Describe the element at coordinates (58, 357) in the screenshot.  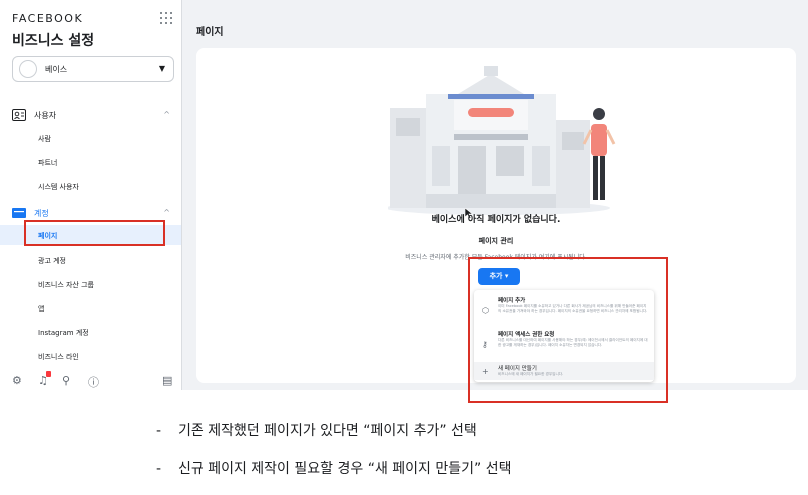
I see `sidebar-item-lines-of-business: 비즈니스 라인` at that location.